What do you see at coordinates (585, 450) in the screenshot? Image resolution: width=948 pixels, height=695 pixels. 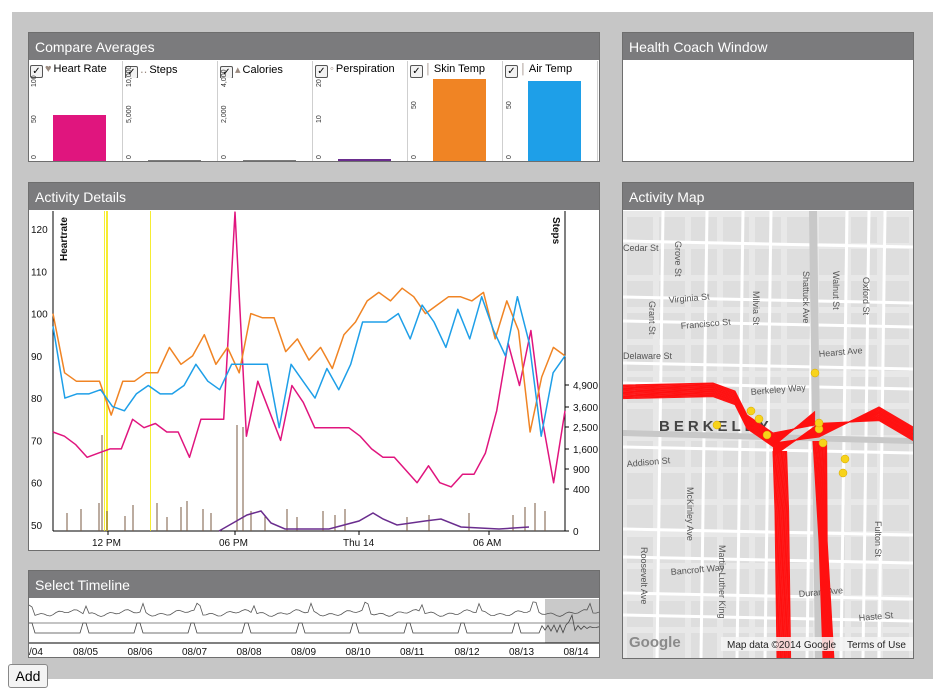 I see `right-axis-tick: 1,600` at bounding box center [585, 450].